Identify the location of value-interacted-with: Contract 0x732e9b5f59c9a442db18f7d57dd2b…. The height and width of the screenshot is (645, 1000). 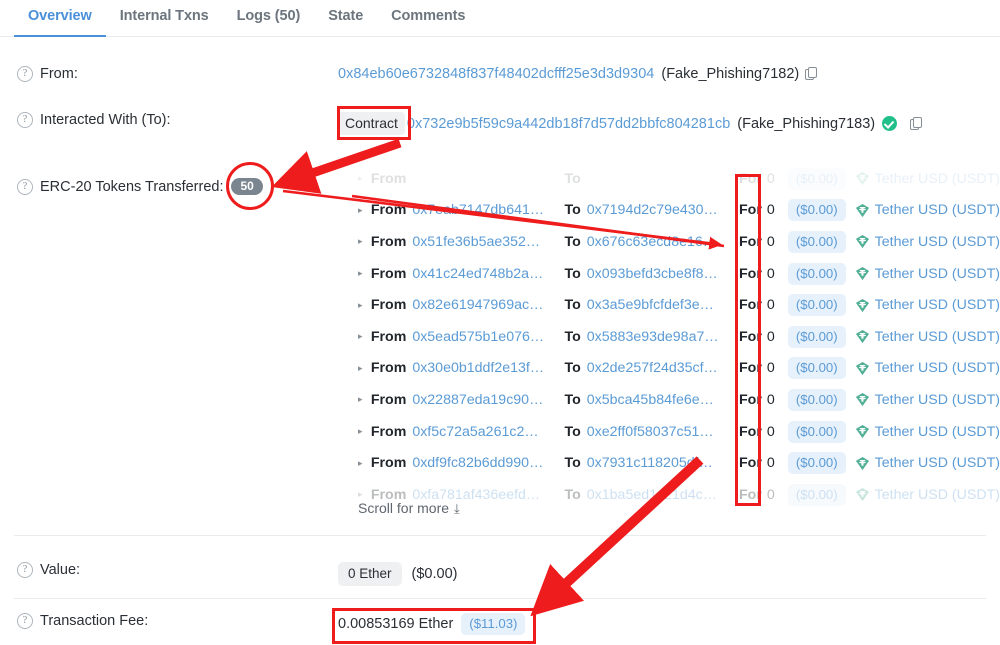
(669, 123).